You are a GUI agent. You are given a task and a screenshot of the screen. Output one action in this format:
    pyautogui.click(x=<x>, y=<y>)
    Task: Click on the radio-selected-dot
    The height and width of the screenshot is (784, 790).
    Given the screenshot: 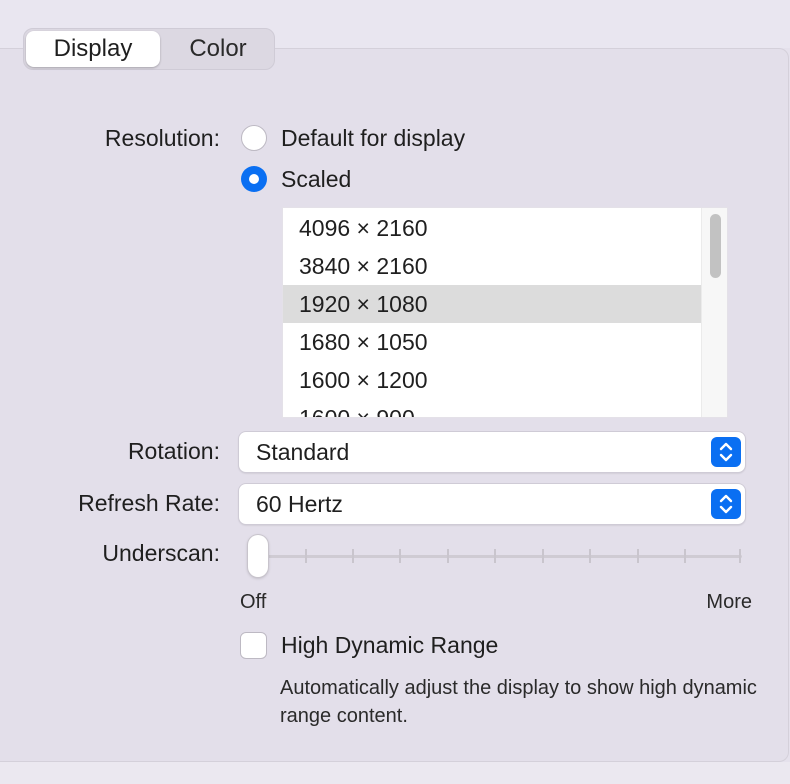 What is the action you would take?
    pyautogui.click(x=254, y=179)
    